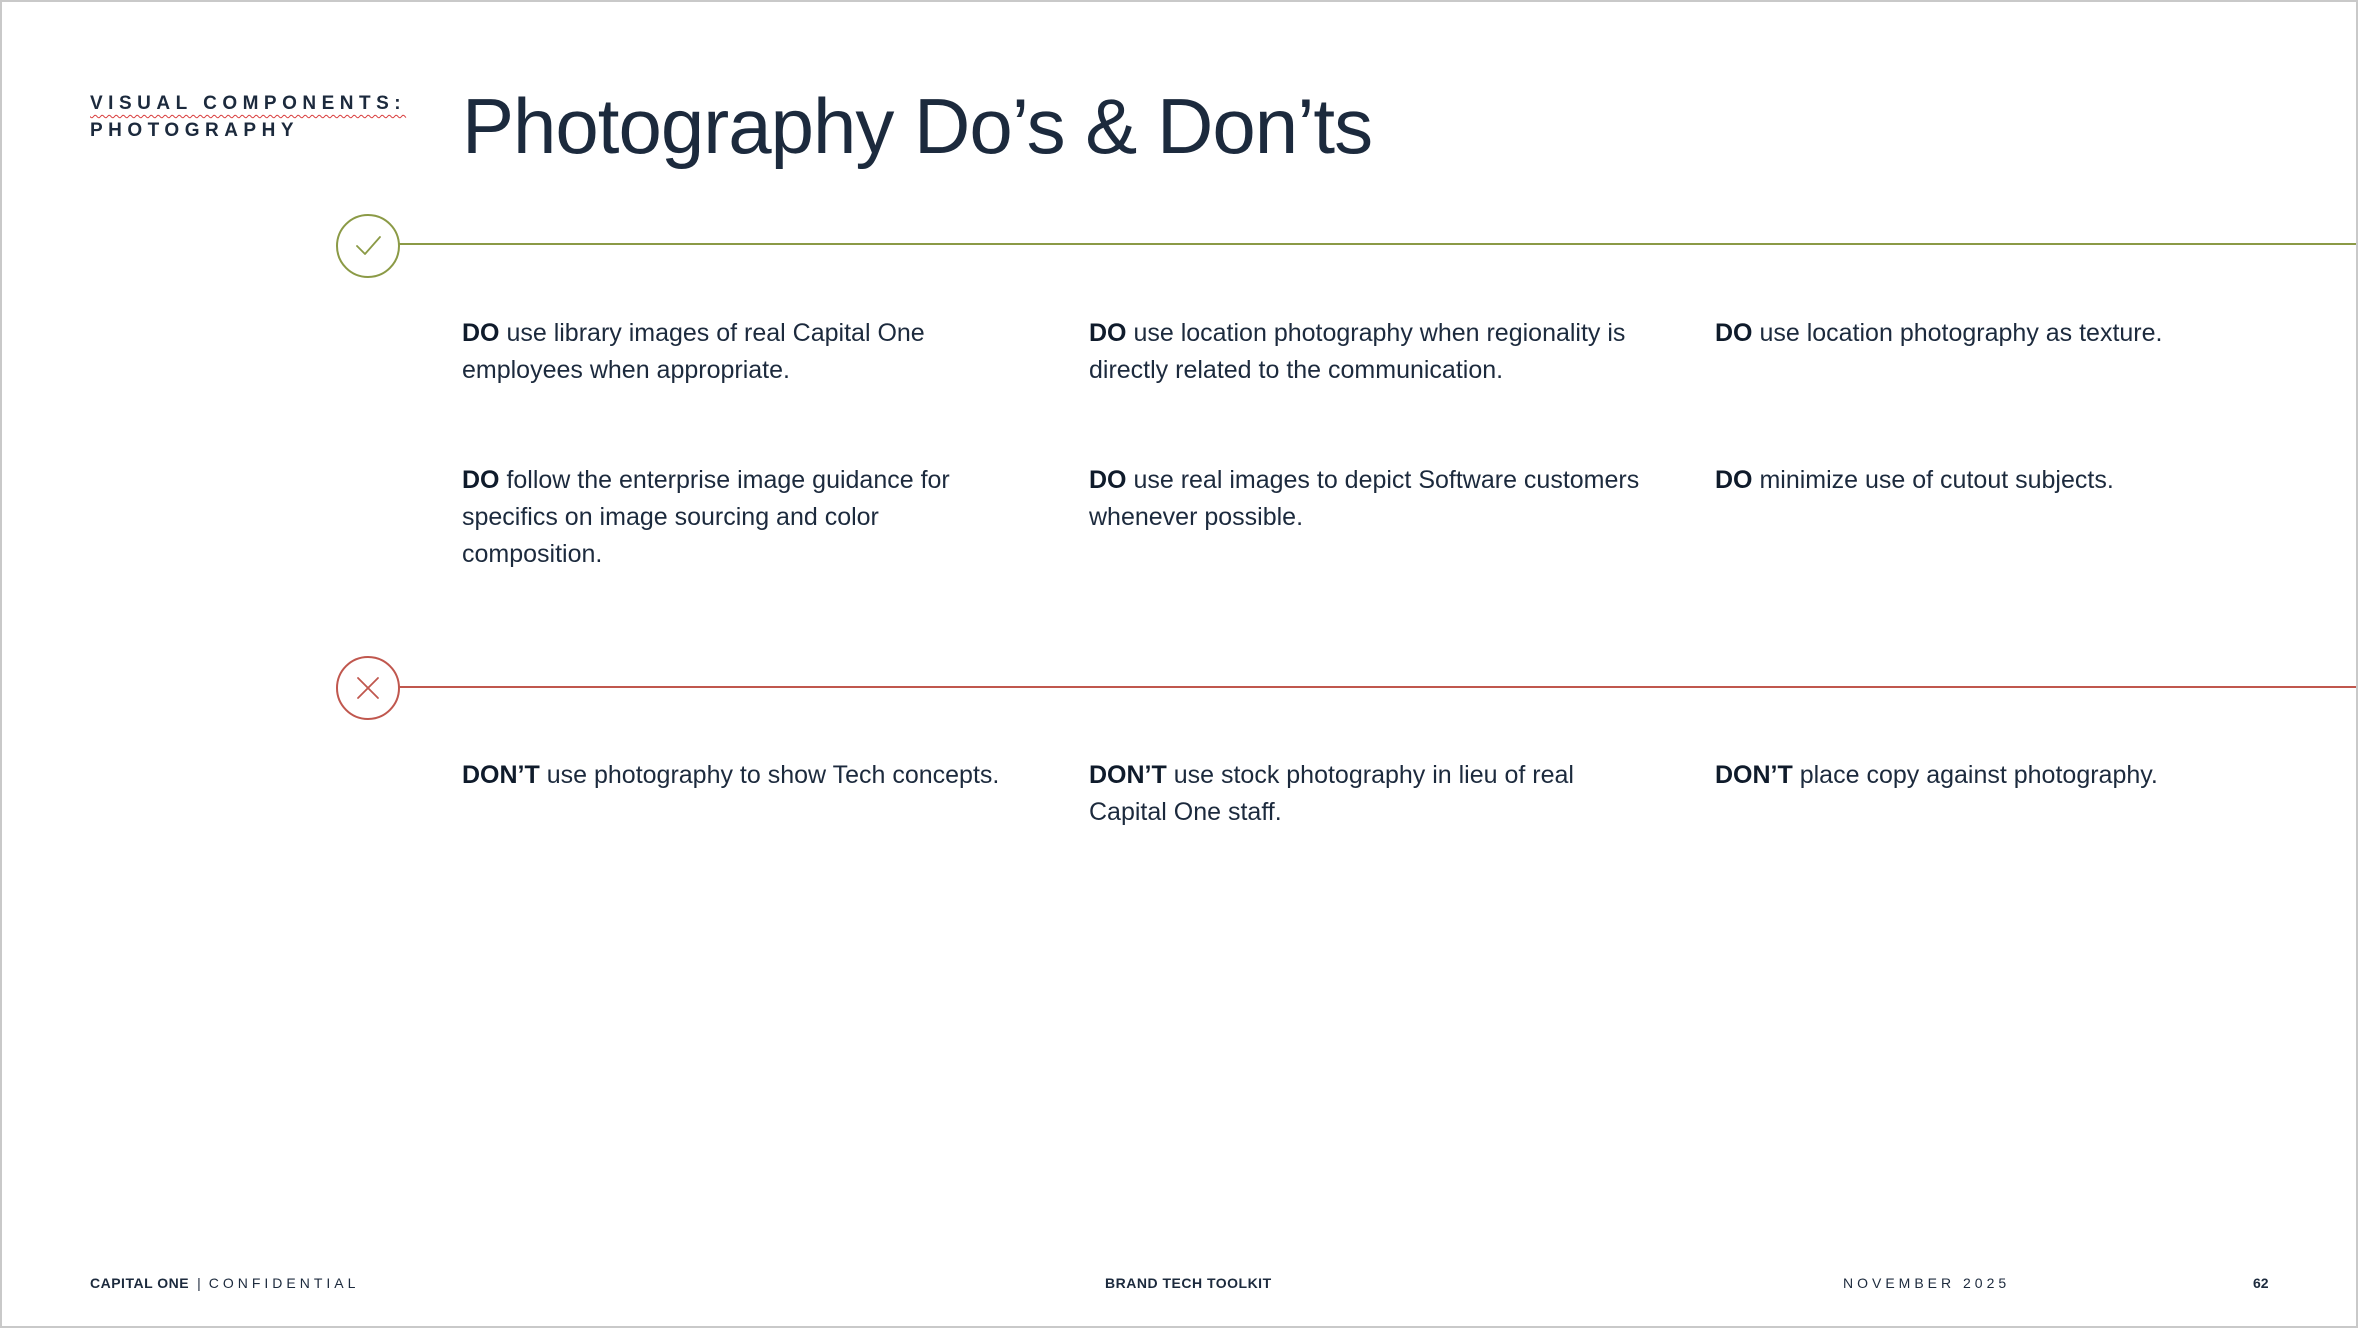 The width and height of the screenshot is (2358, 1328). Describe the element at coordinates (1188, 1283) in the screenshot. I see `footer-center: BRAND TECH TOOLKIT` at that location.